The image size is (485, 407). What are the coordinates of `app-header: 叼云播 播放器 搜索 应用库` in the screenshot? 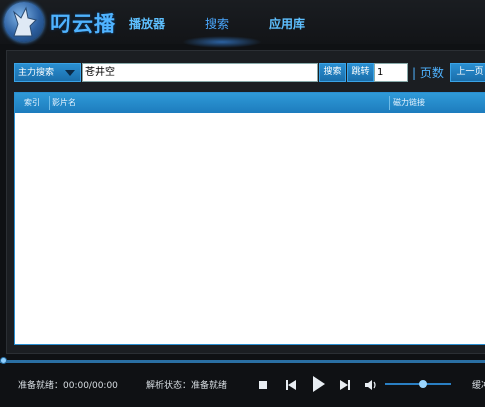 It's located at (242, 24).